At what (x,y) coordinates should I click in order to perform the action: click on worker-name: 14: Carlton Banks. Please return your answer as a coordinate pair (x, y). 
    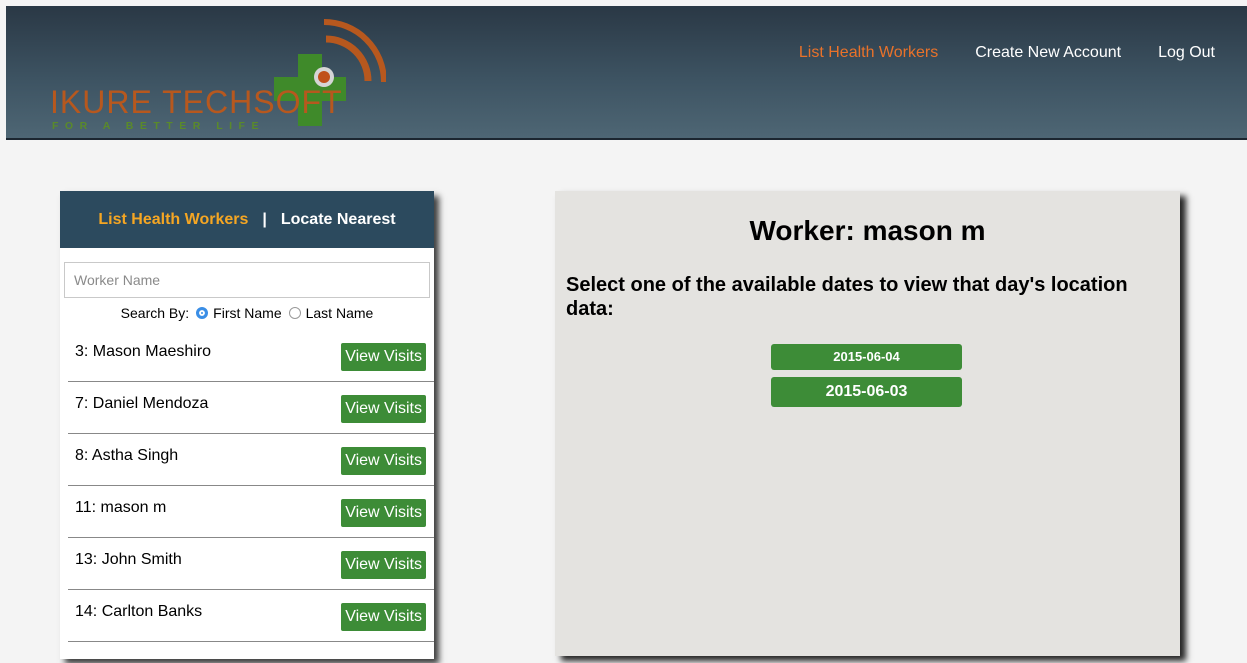
    Looking at the image, I should click on (139, 611).